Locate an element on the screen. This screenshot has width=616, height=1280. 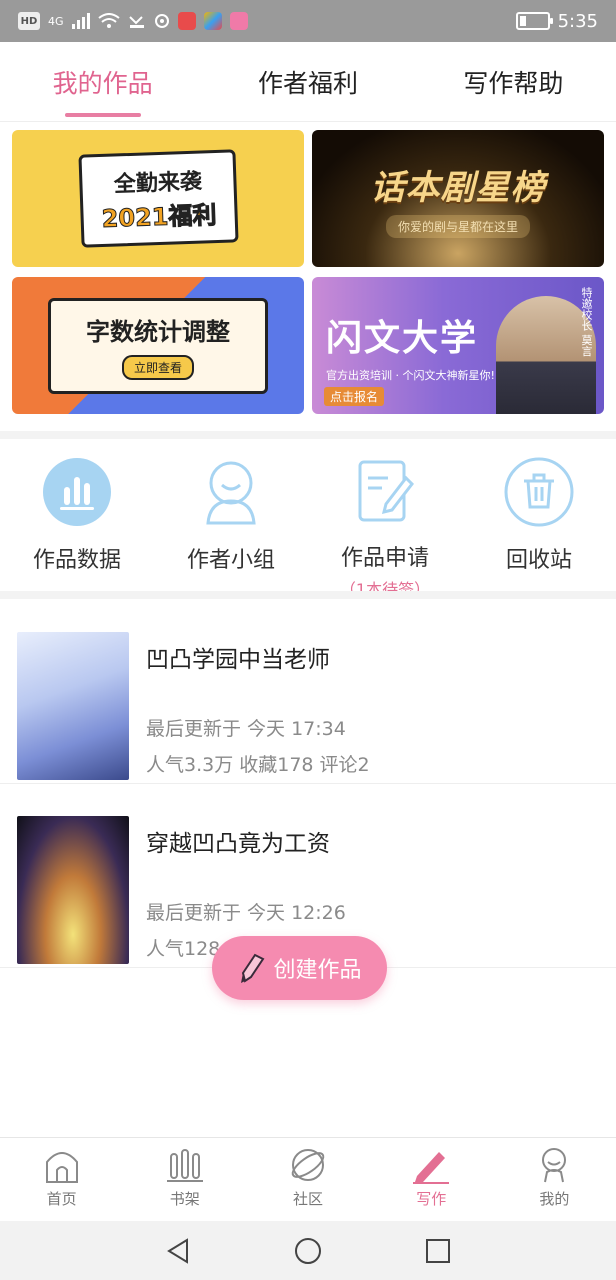
clock: 5:35 is located at coordinates (577, 21).